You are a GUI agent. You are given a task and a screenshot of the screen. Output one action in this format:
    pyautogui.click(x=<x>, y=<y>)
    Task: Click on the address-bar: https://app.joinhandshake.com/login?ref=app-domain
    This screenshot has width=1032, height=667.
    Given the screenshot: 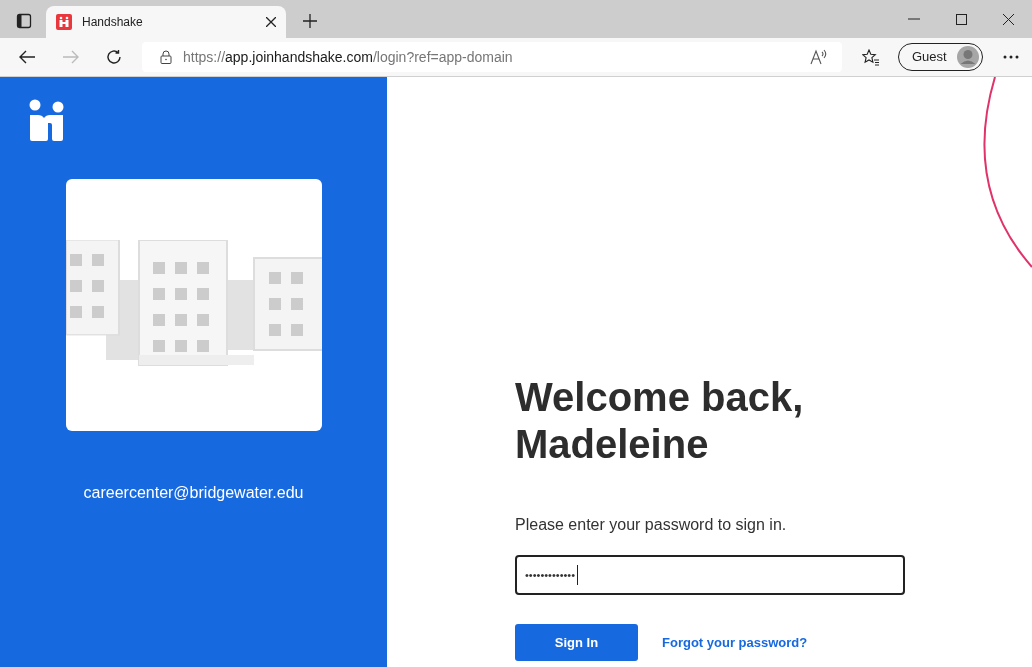 What is the action you would take?
    pyautogui.click(x=492, y=57)
    